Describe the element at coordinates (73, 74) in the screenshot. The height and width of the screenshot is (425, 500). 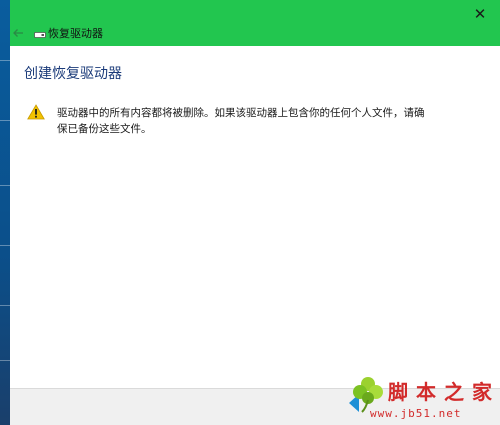
I see `page-heading: 创建恢复驱动器` at that location.